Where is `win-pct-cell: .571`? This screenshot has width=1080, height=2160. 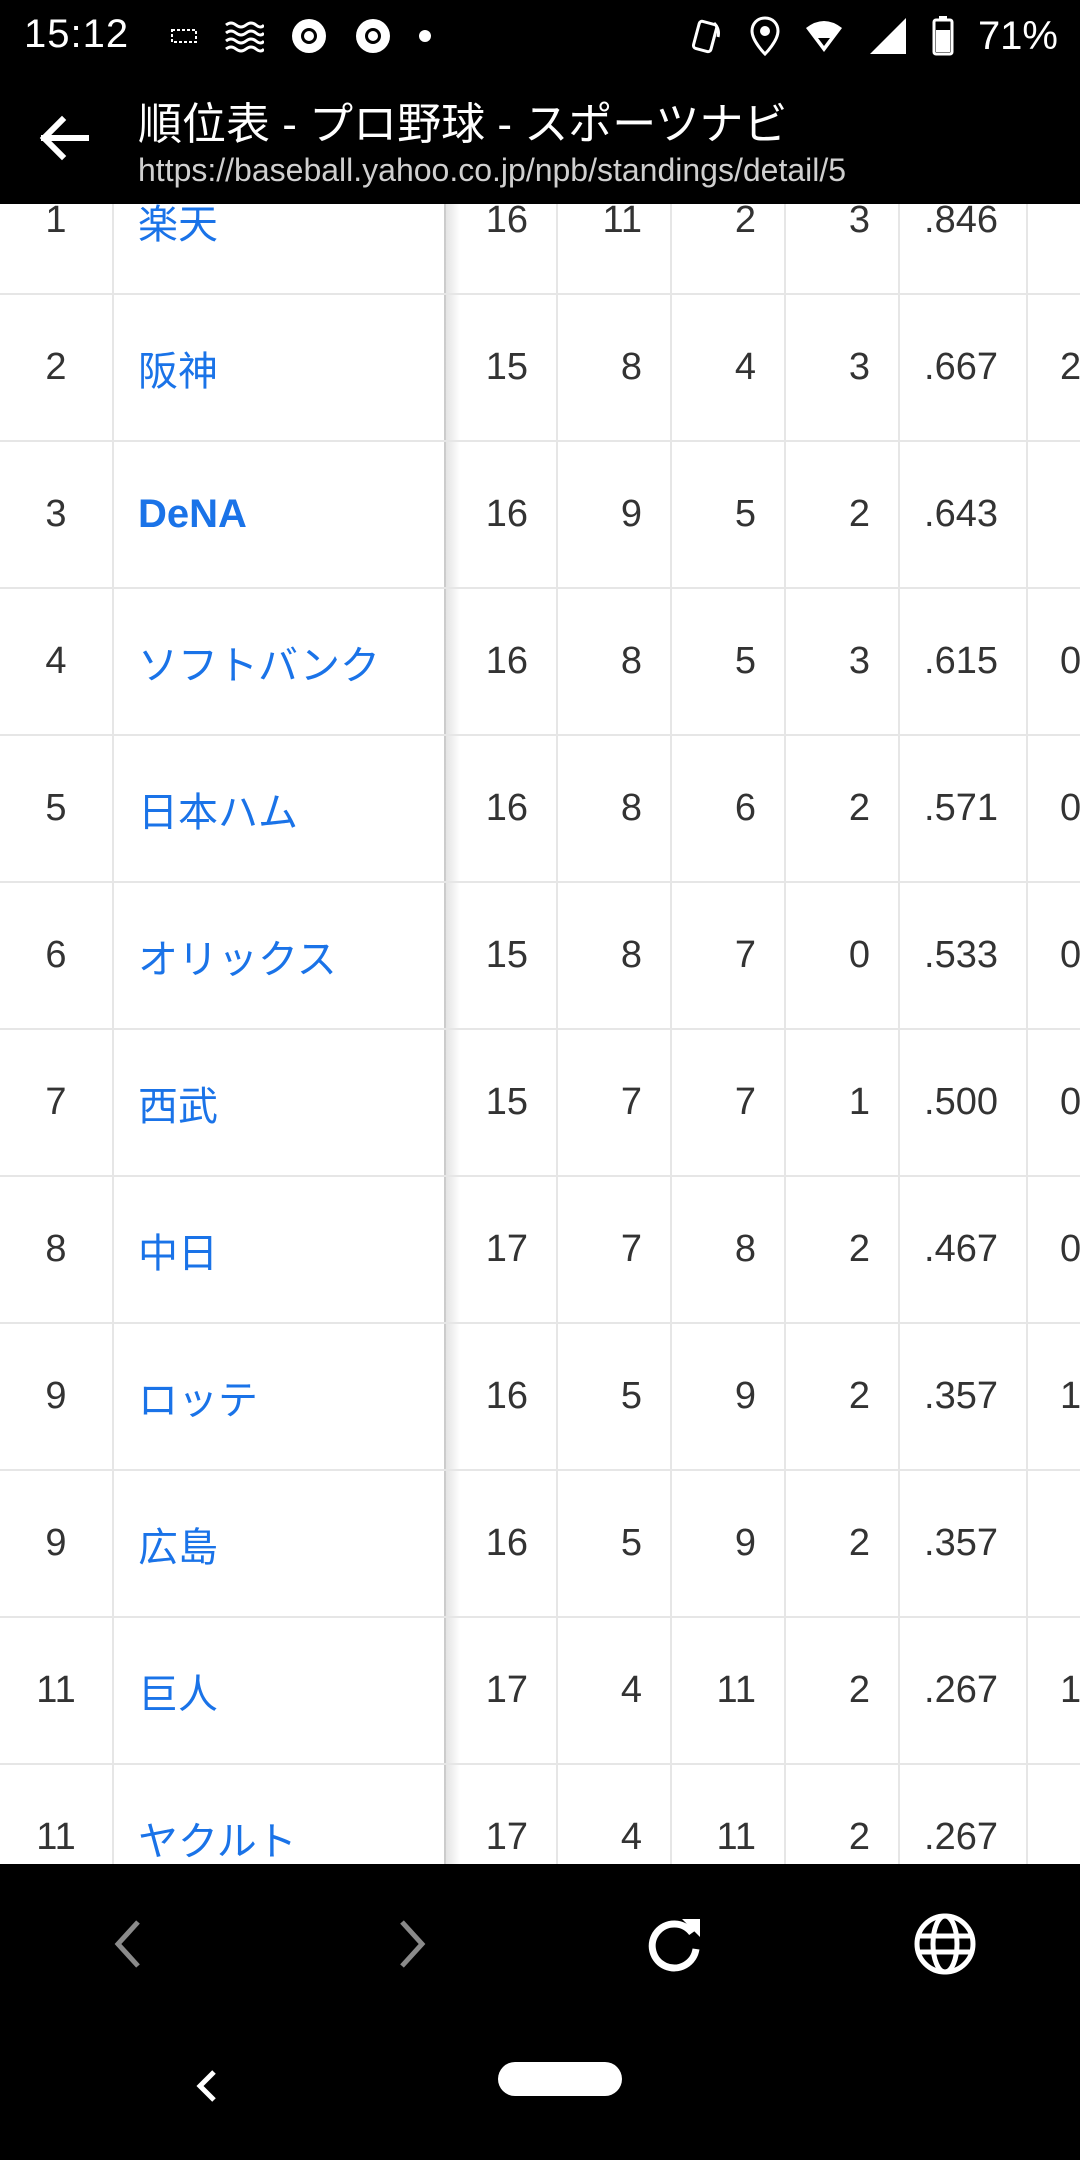 win-pct-cell: .571 is located at coordinates (961, 808).